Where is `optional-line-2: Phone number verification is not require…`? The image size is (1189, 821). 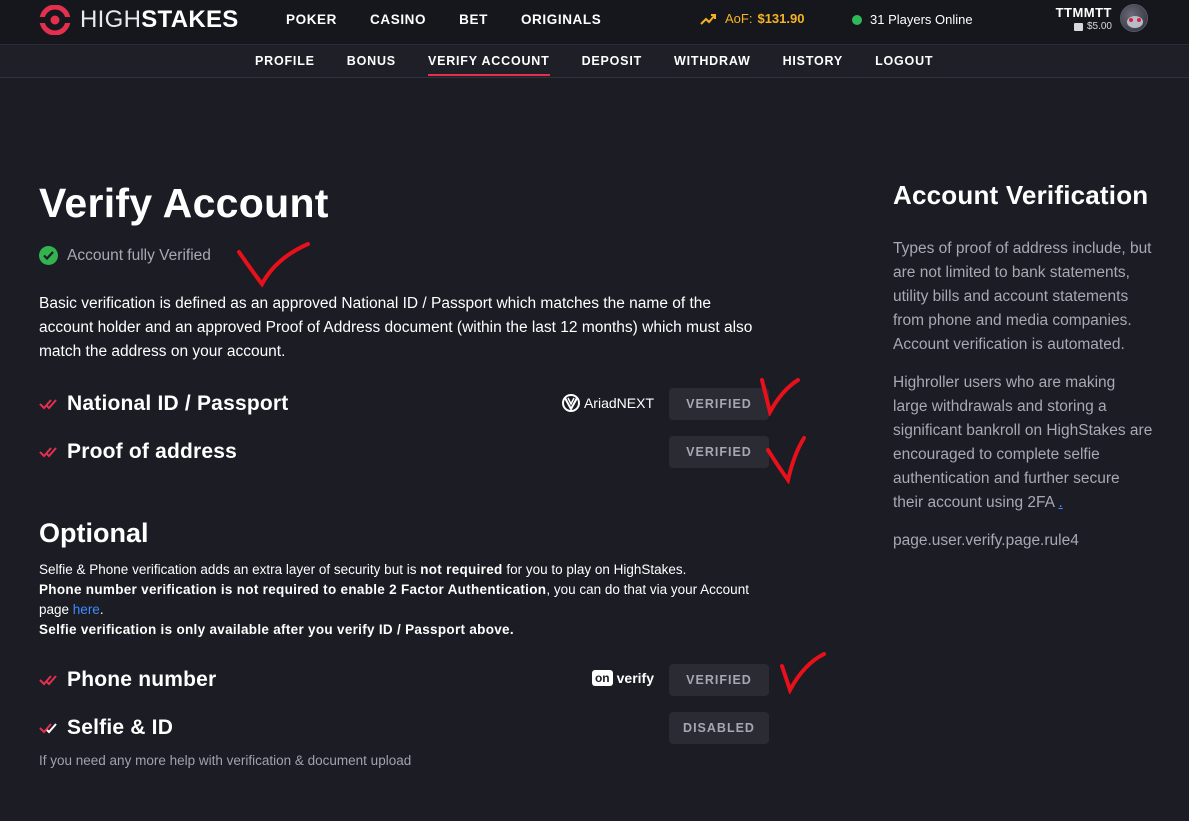 optional-line-2: Phone number verification is not require… is located at coordinates (399, 600).